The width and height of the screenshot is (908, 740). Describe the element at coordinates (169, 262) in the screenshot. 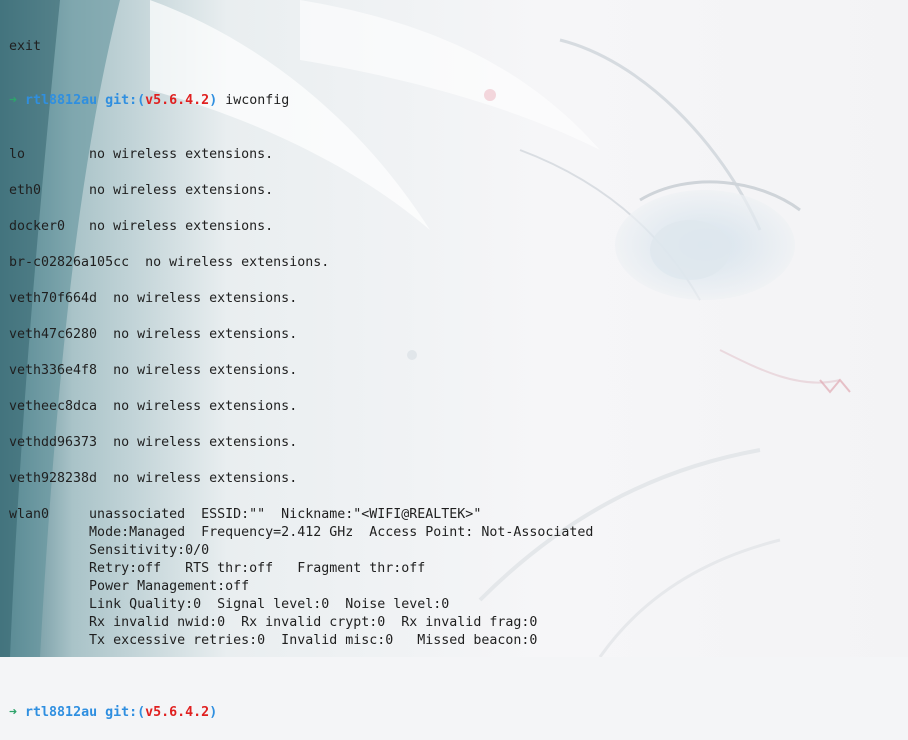

I see `output-line: br-c02826a105cc no wireless extensions.` at that location.